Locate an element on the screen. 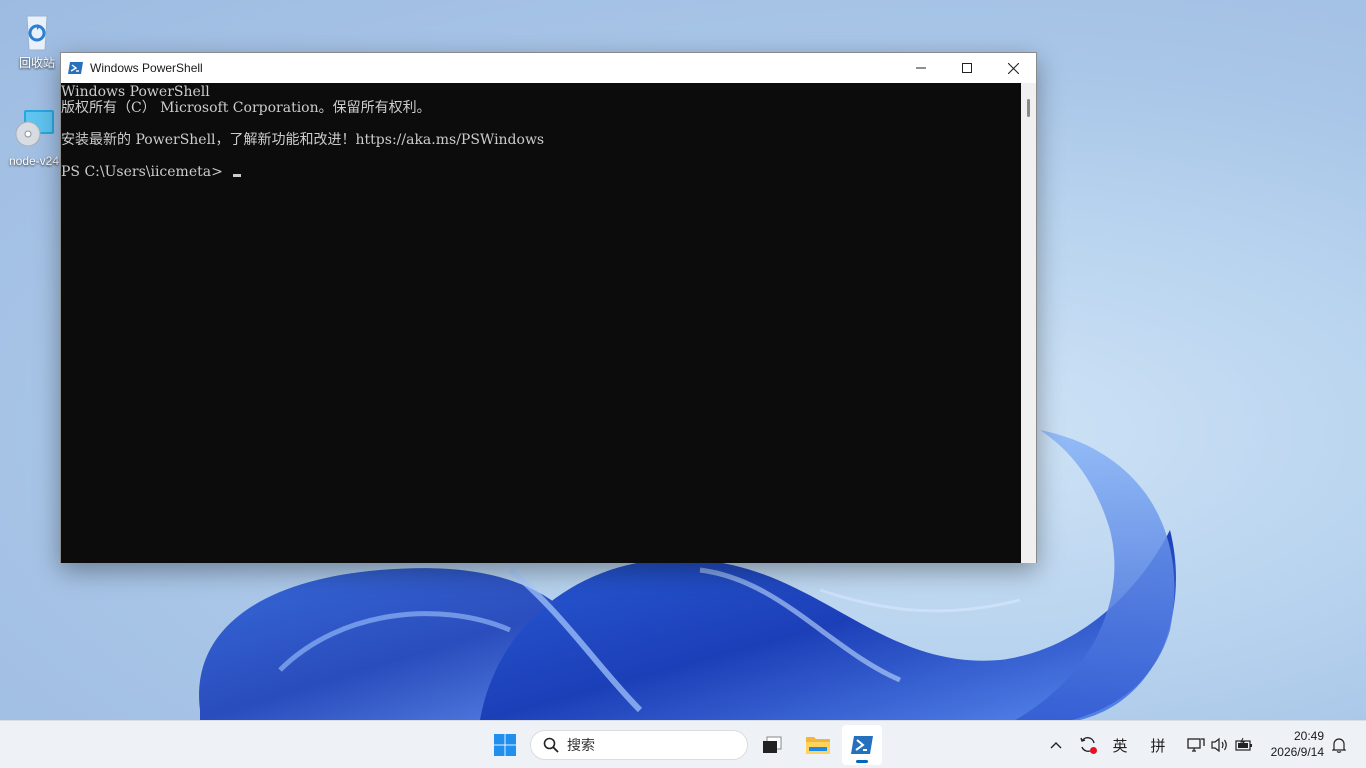 The width and height of the screenshot is (1366, 768). active-indicator is located at coordinates (862, 761).